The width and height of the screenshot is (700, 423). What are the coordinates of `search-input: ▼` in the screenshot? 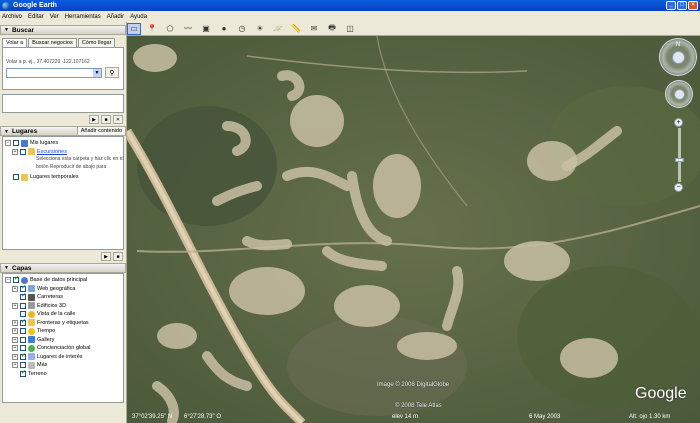 It's located at (54, 72).